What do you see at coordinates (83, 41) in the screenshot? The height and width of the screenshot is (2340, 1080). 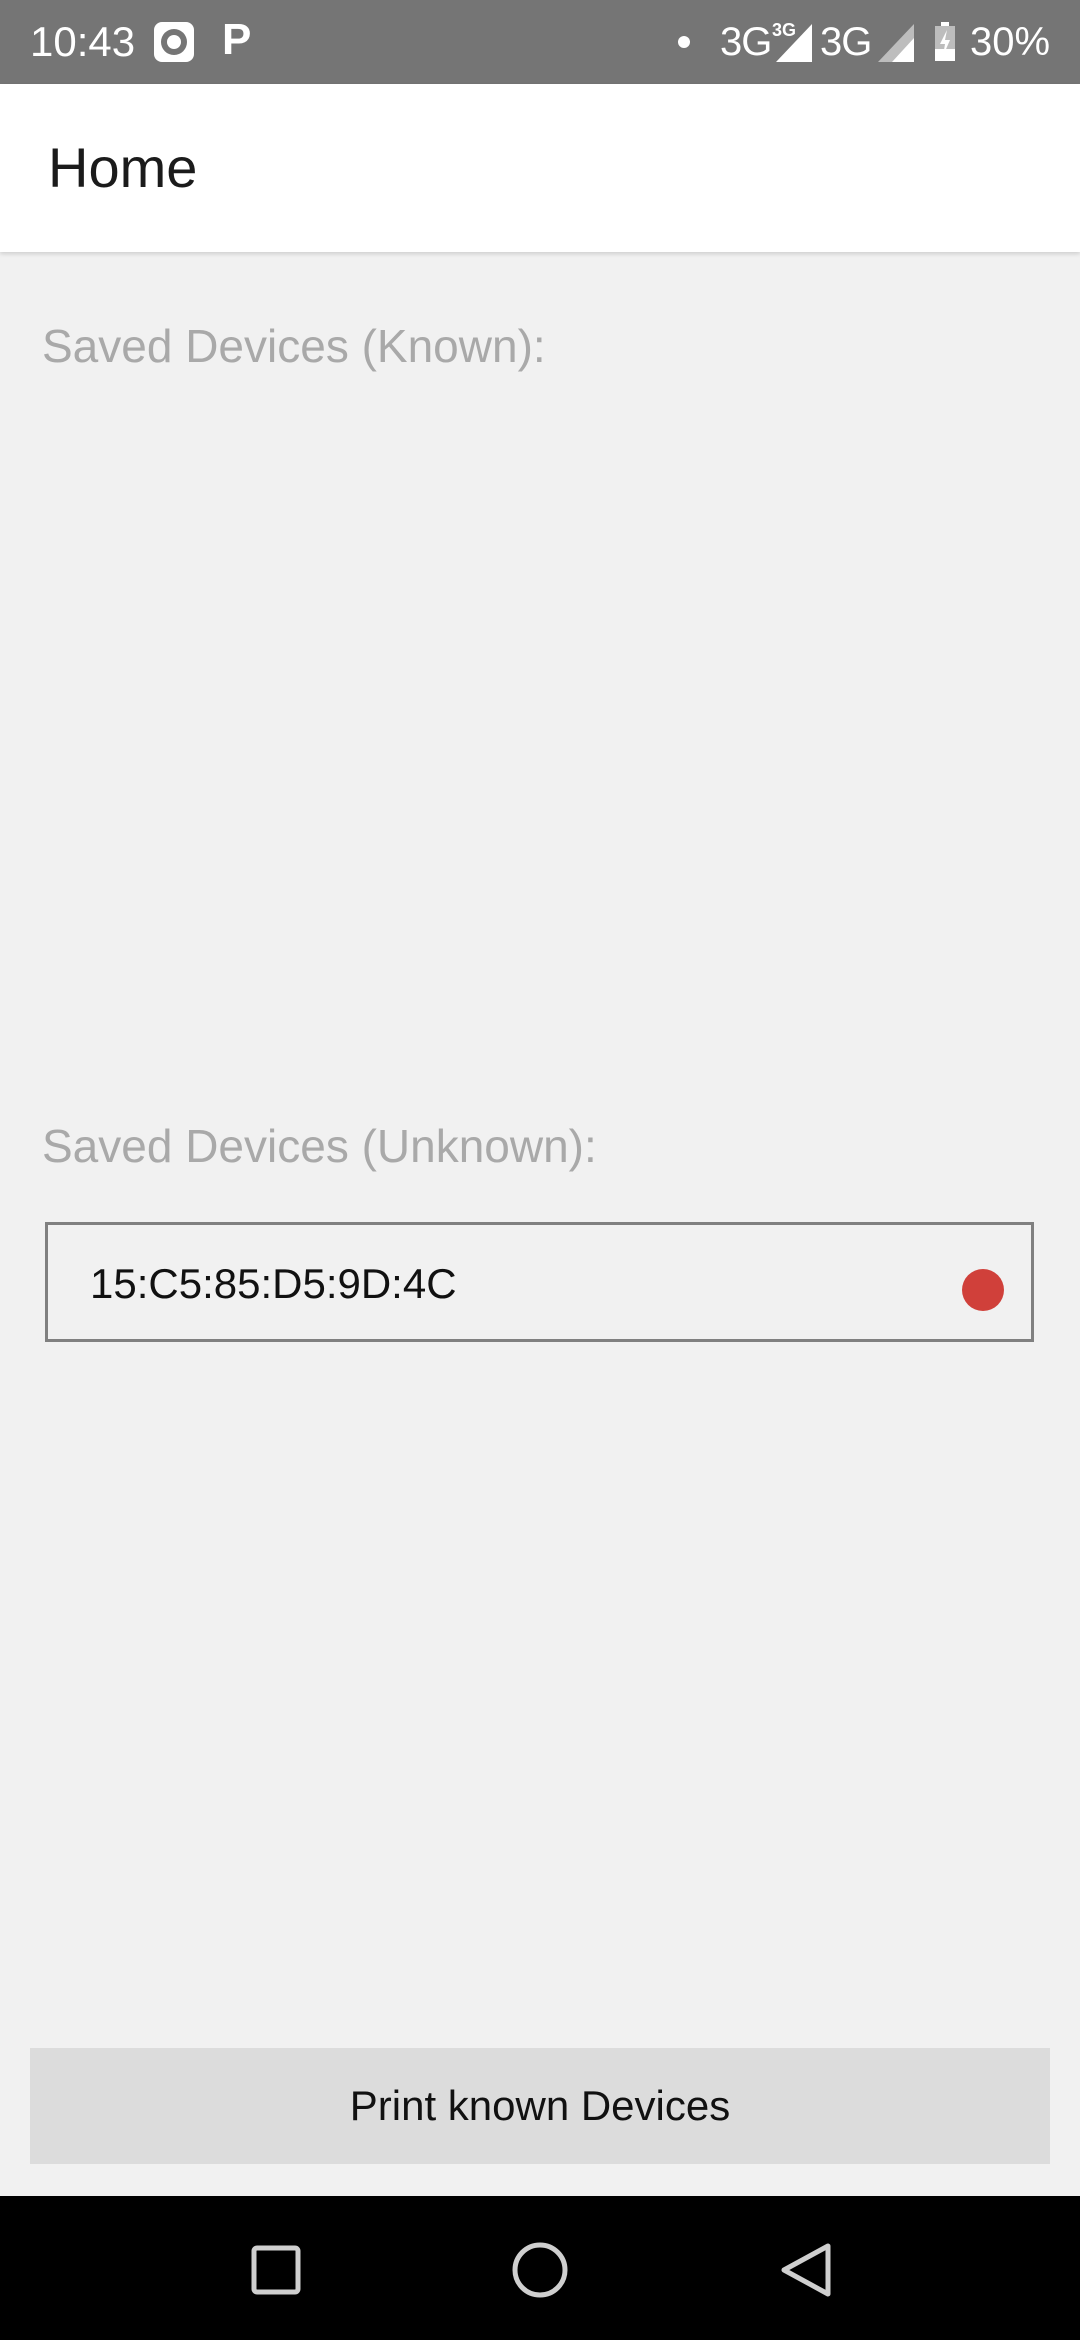 I see `status-time: 10:43` at bounding box center [83, 41].